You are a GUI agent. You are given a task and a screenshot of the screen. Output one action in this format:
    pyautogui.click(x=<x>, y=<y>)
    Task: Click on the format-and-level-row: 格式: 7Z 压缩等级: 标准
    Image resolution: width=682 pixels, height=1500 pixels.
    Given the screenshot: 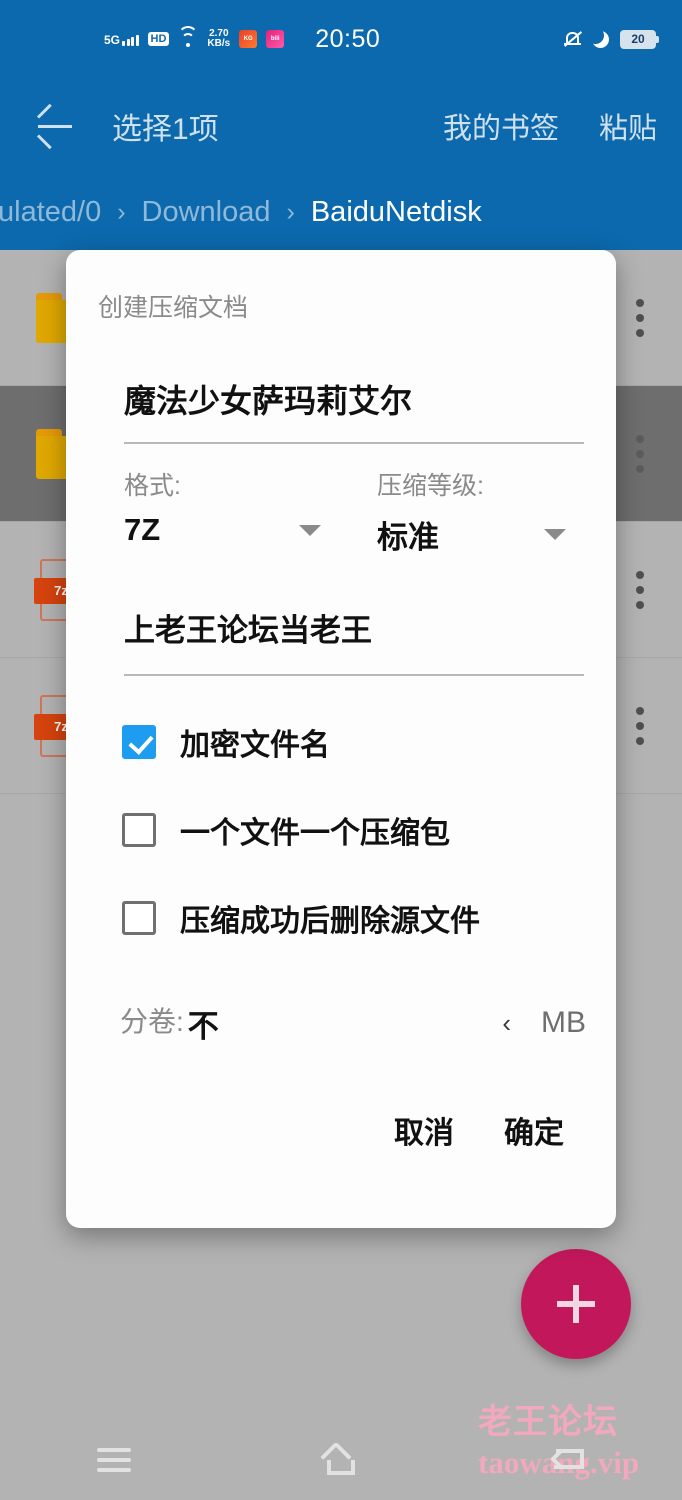 What is the action you would take?
    pyautogui.click(x=341, y=511)
    